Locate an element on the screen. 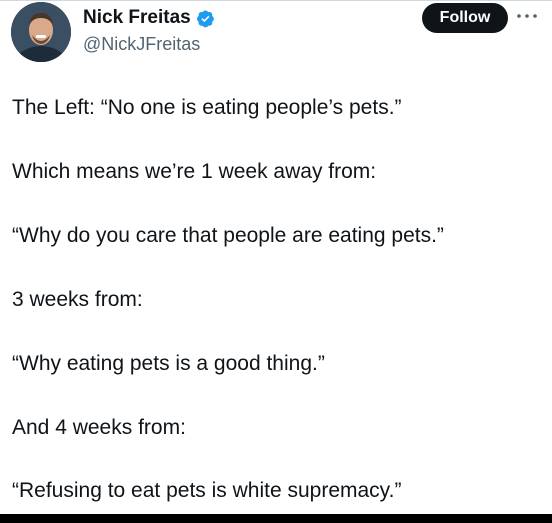 The height and width of the screenshot is (523, 552). author-name: Nick Freitas is located at coordinates (137, 18).